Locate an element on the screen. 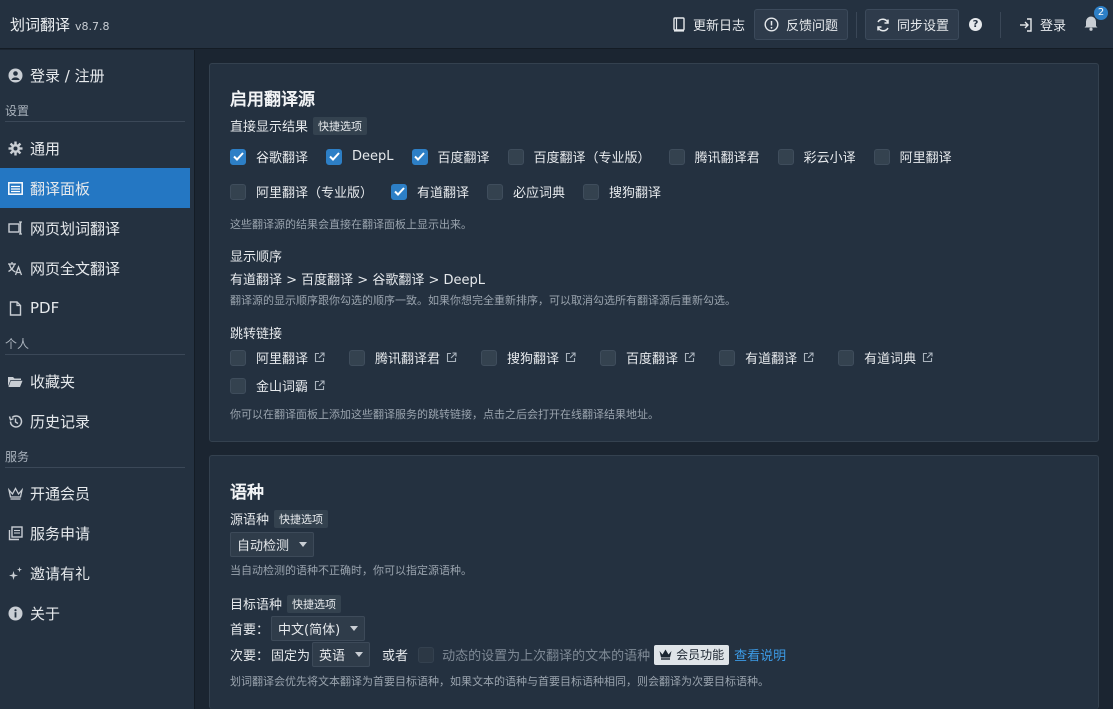  login-button: 登录 is located at coordinates (1042, 24).